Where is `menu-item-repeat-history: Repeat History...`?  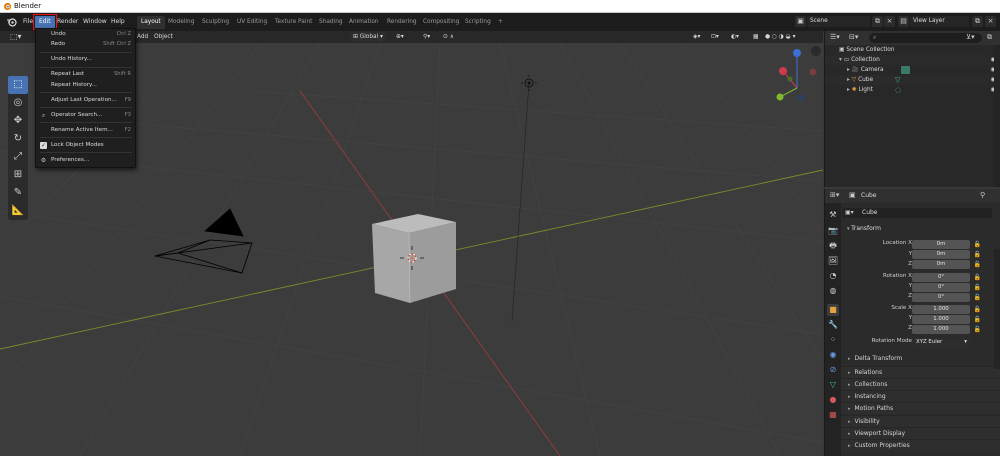 menu-item-repeat-history: Repeat History... is located at coordinates (85, 85).